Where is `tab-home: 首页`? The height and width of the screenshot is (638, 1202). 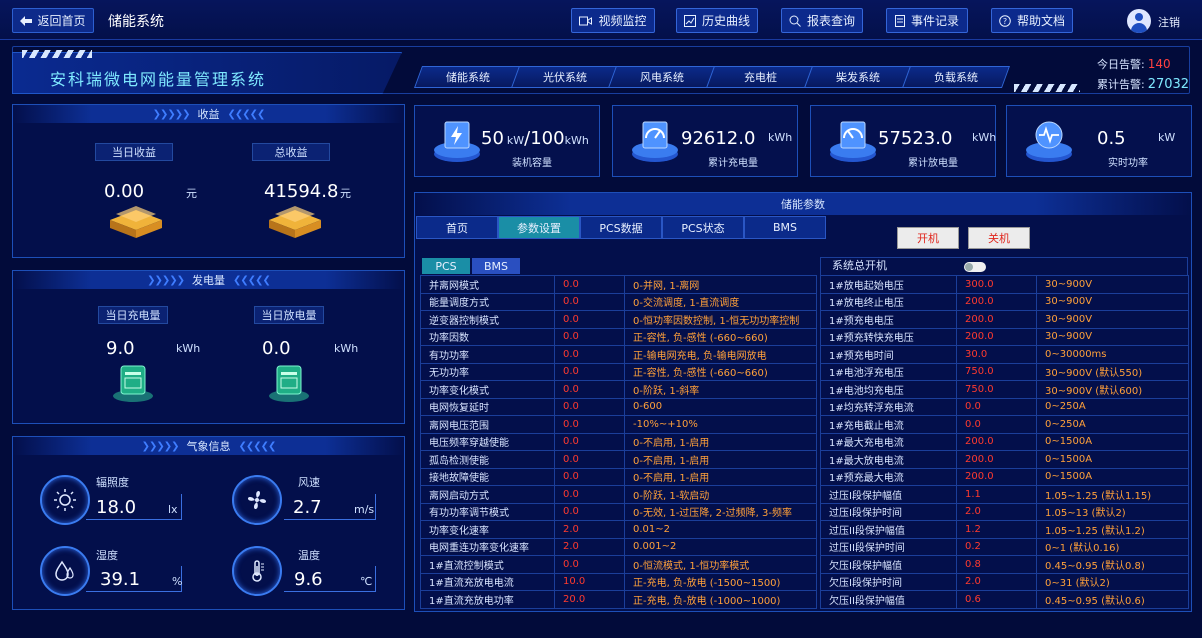
tab-home: 首页 is located at coordinates (457, 227).